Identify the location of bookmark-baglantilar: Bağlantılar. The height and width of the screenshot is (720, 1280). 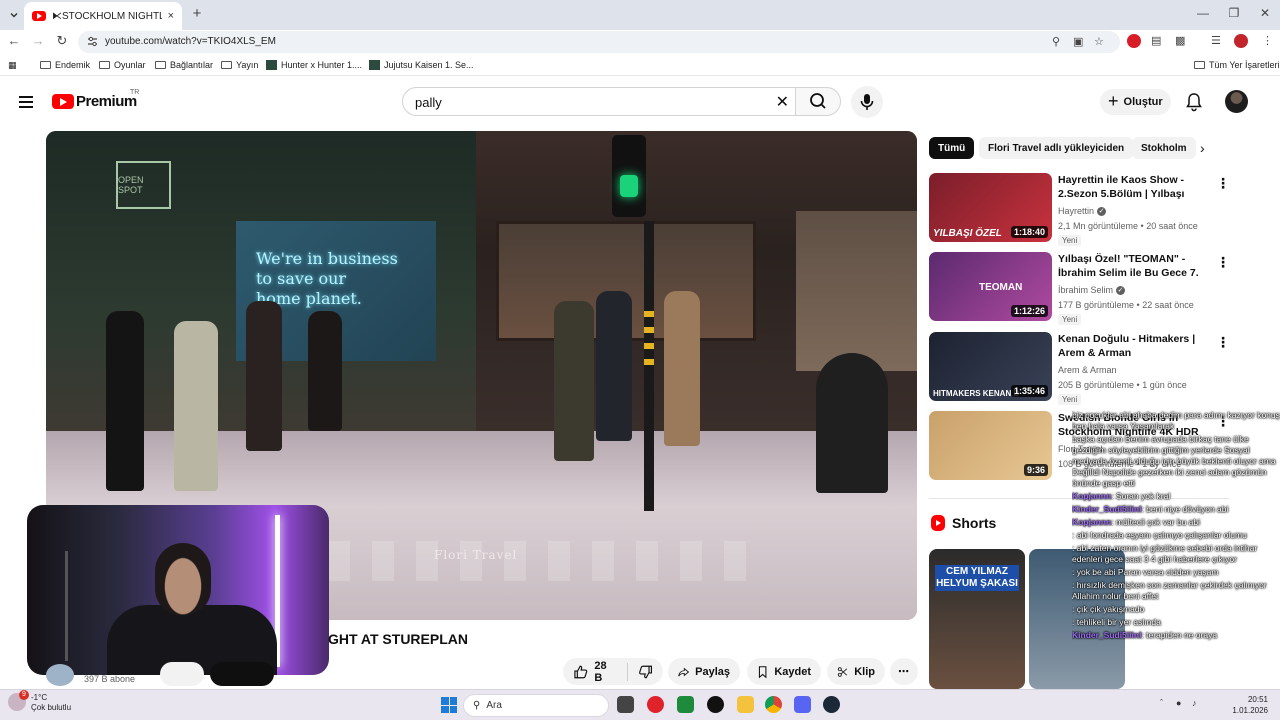
(184, 65).